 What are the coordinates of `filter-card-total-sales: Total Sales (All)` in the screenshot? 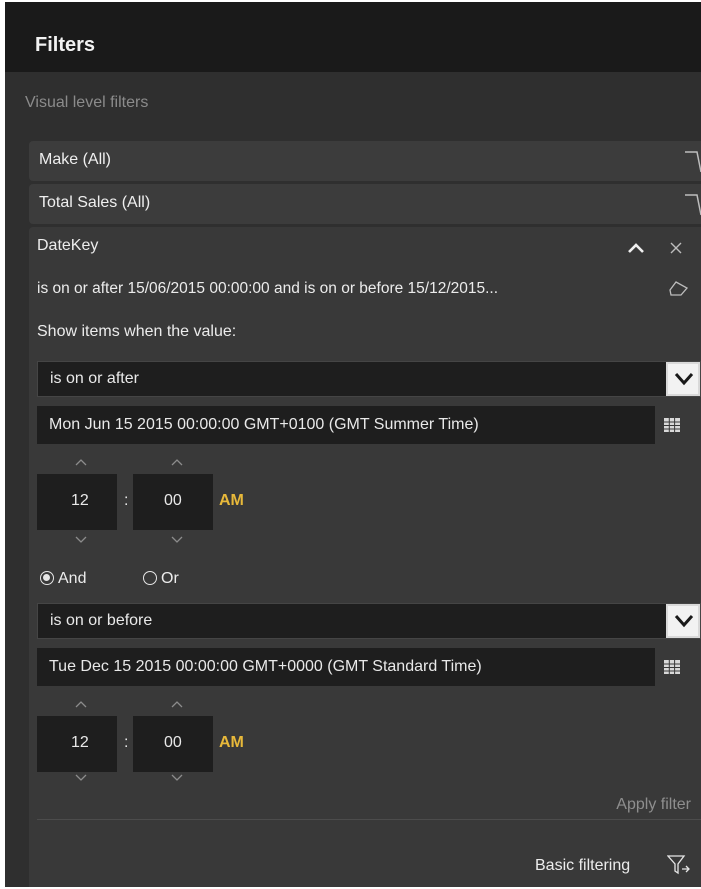 It's located at (365, 204).